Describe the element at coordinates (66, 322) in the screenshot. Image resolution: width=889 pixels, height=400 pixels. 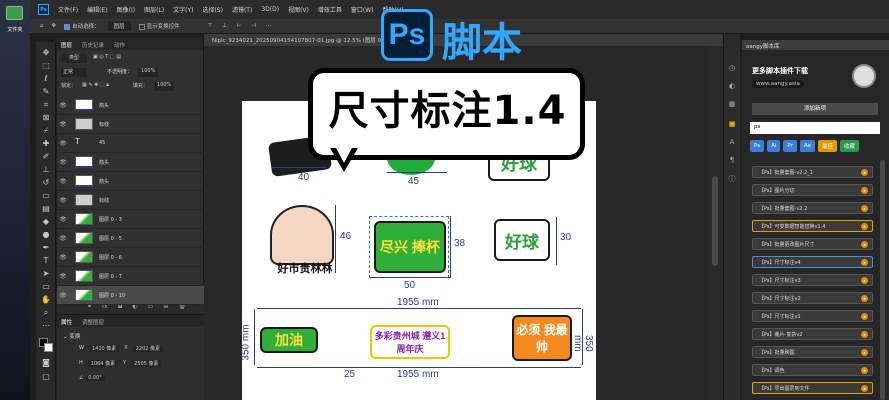
I see `tab-properties: 属性` at that location.